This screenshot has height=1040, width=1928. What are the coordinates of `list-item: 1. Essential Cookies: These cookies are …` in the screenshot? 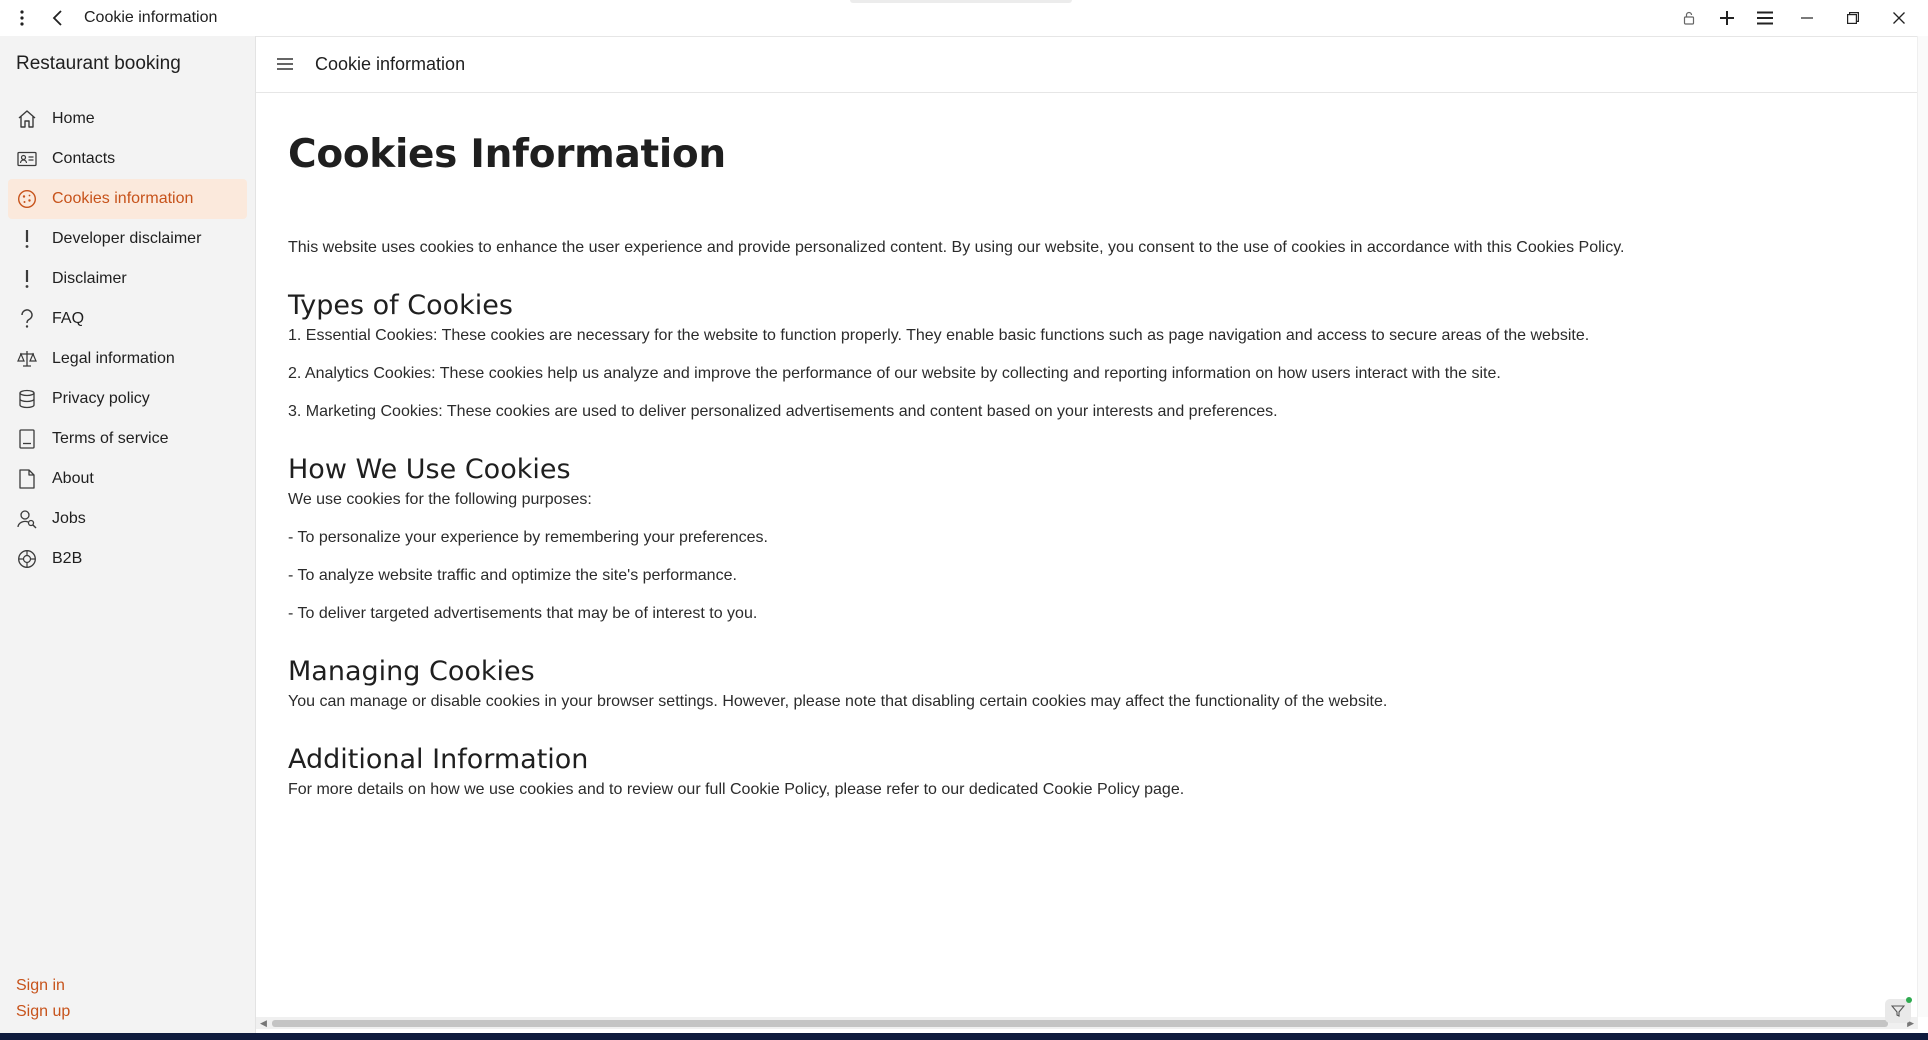 It's located at (939, 335).